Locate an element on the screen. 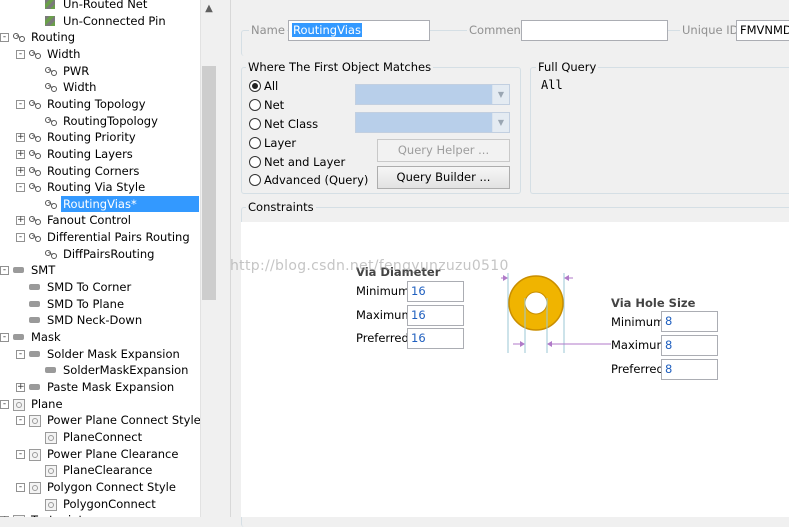 This screenshot has width=789, height=527. scroll-thumb is located at coordinates (209, 183).